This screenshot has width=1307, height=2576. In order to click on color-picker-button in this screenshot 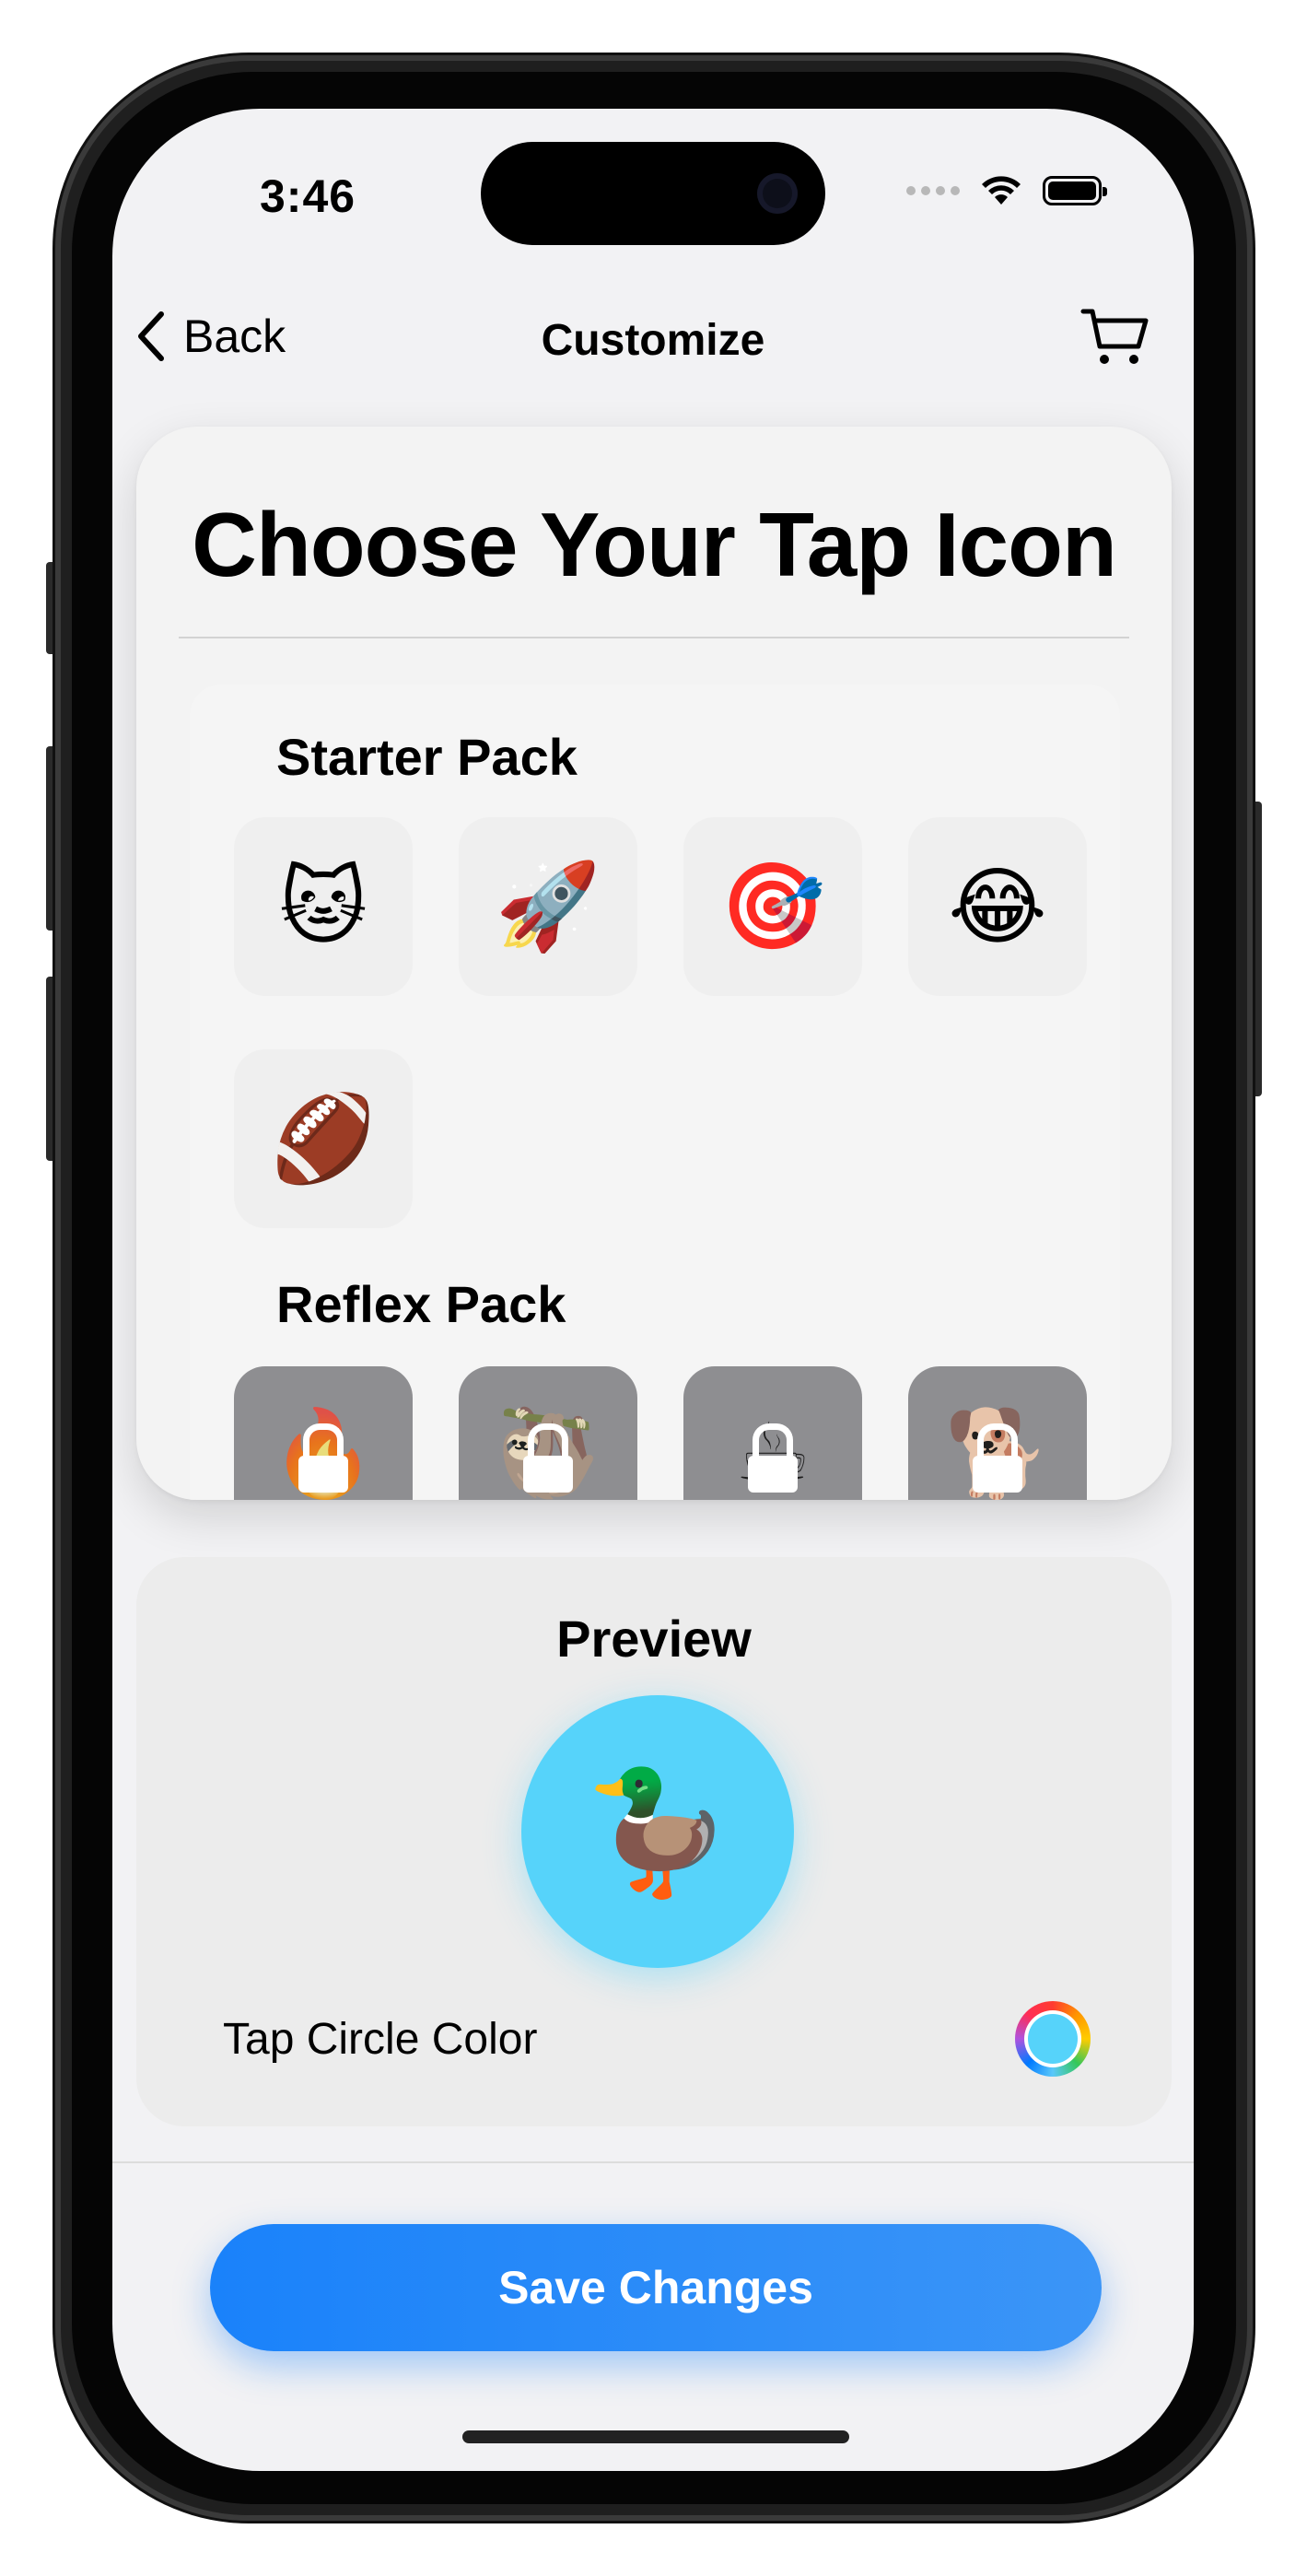, I will do `click(1053, 2039)`.